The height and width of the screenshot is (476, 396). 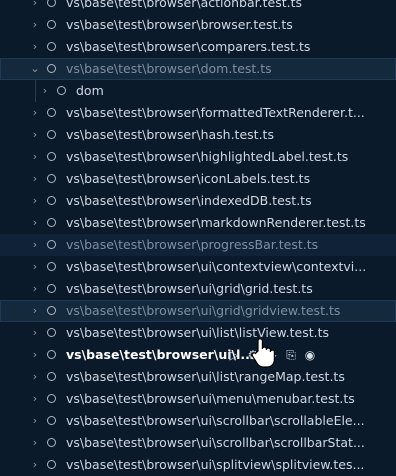 I want to click on chevron-down-icon: ⌄, so click(x=35, y=69).